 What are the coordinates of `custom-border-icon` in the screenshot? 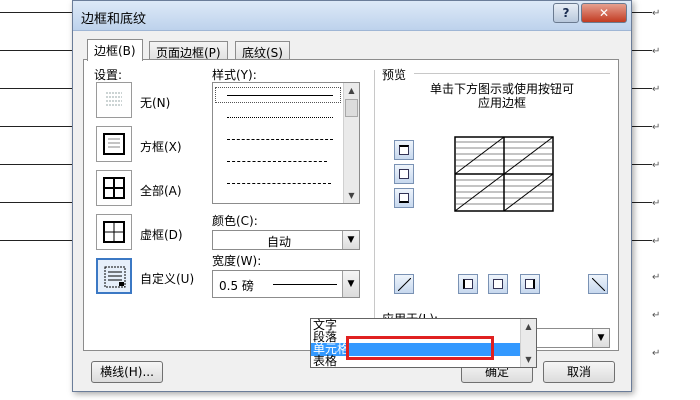 It's located at (115, 277).